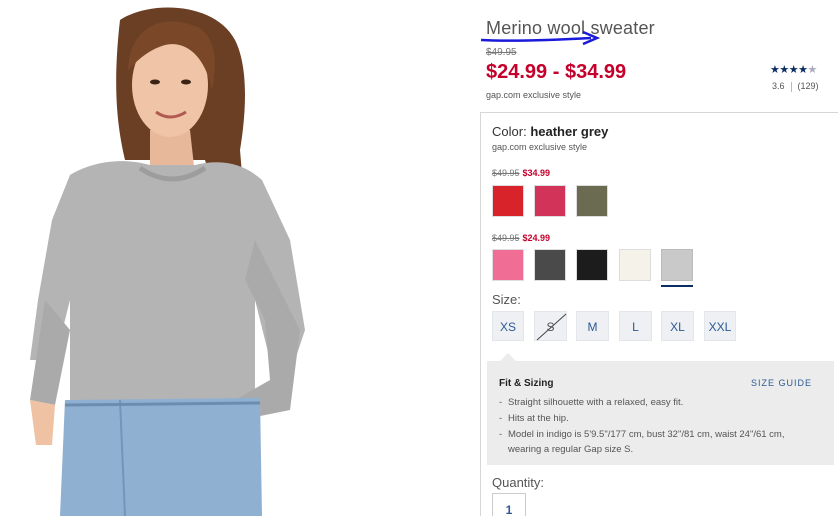  Describe the element at coordinates (508, 357) in the screenshot. I see `fit-panel-notch` at that location.